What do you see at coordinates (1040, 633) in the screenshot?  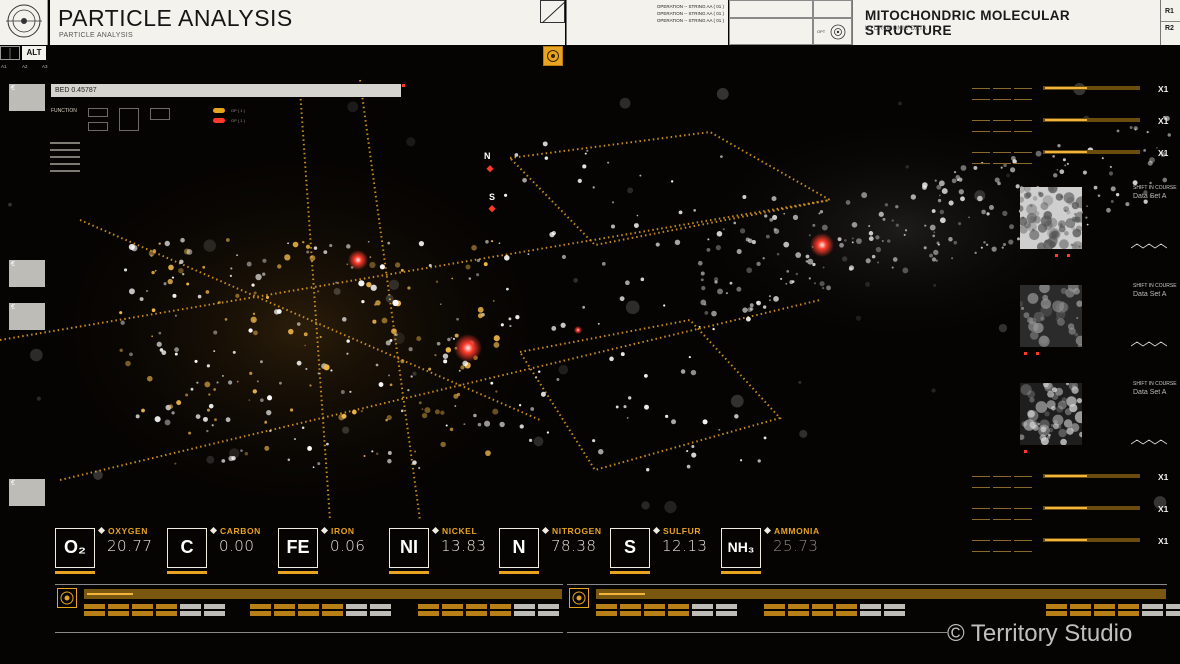 I see `watermark: © Territory Studio` at bounding box center [1040, 633].